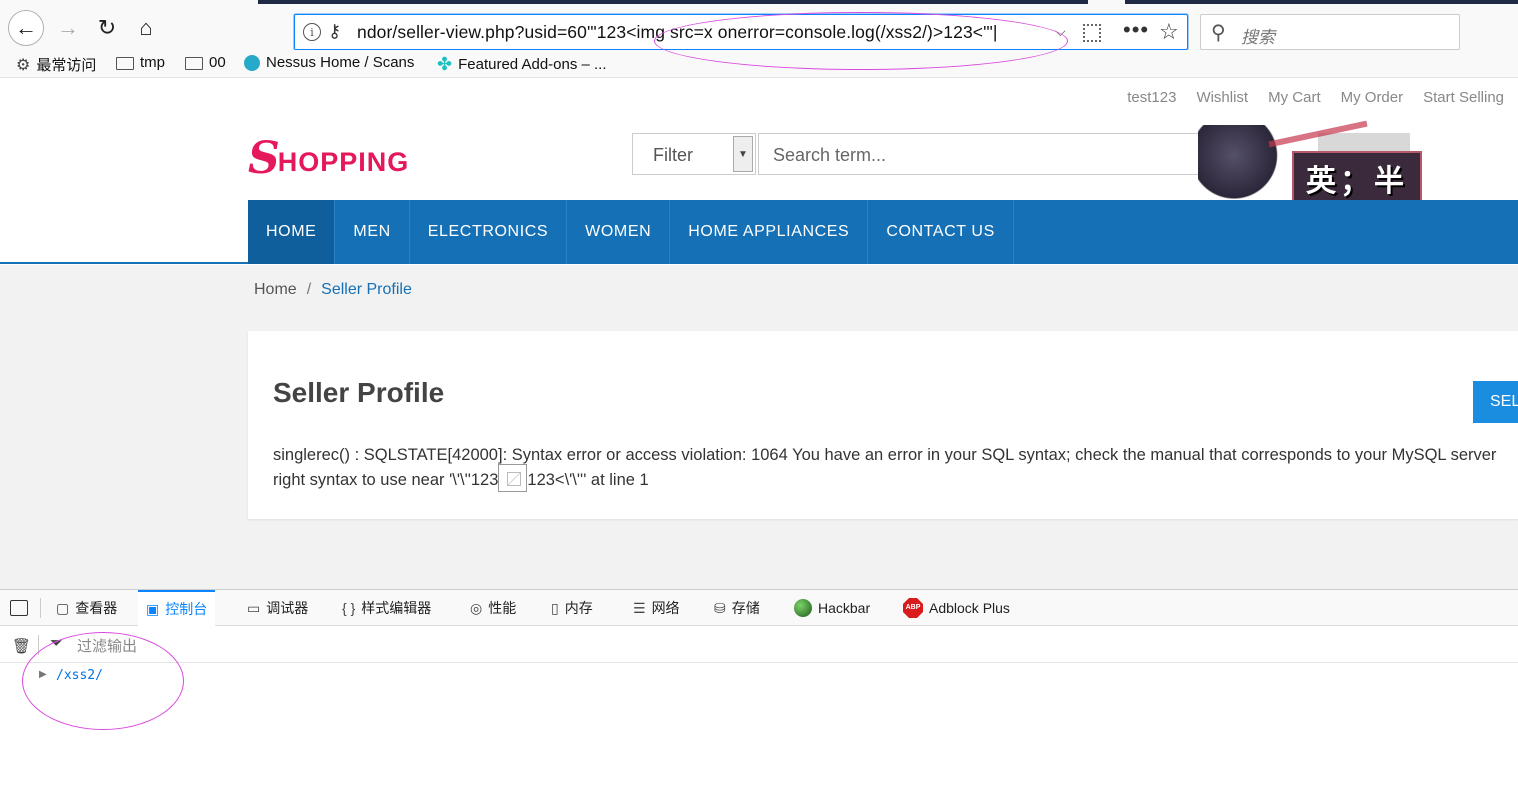  I want to click on tab-inspector: ▢ 查看器, so click(86, 608).